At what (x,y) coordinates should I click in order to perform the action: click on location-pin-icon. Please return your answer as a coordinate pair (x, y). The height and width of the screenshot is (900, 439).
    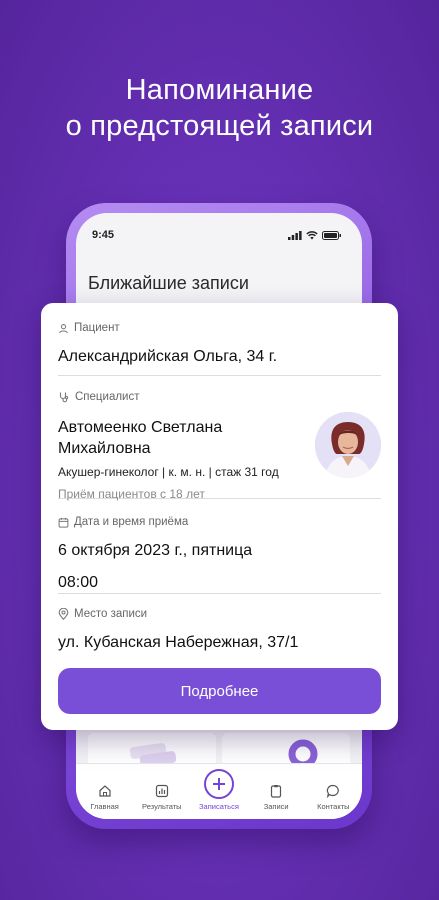
    Looking at the image, I should click on (63, 614).